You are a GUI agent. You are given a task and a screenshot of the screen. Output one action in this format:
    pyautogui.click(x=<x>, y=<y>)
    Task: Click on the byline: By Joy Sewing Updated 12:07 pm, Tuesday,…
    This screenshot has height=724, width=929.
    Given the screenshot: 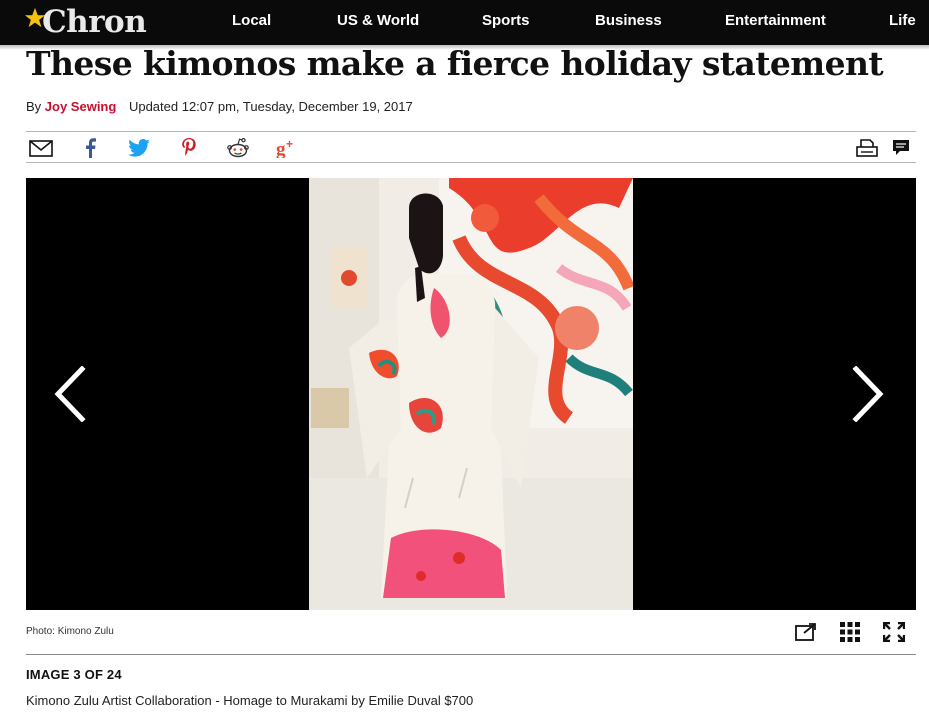 What is the action you would take?
    pyautogui.click(x=219, y=106)
    